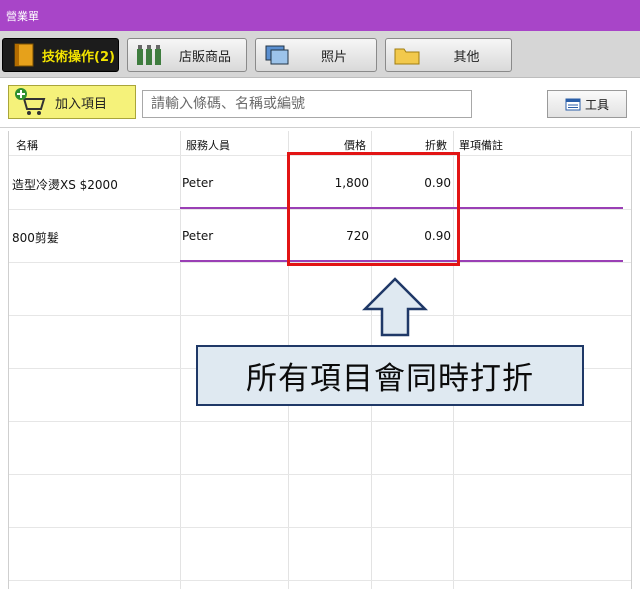 This screenshot has height=589, width=640. I want to click on annotation-callout: 所有項目會同時打折, so click(390, 375).